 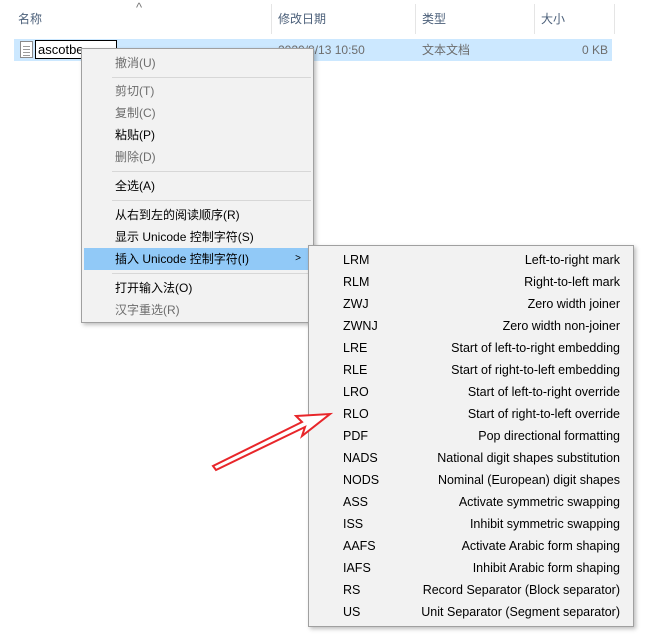 What do you see at coordinates (471, 568) in the screenshot?
I see `submenu-item-iafs: IAFS Inhibit Arabic form shaping` at bounding box center [471, 568].